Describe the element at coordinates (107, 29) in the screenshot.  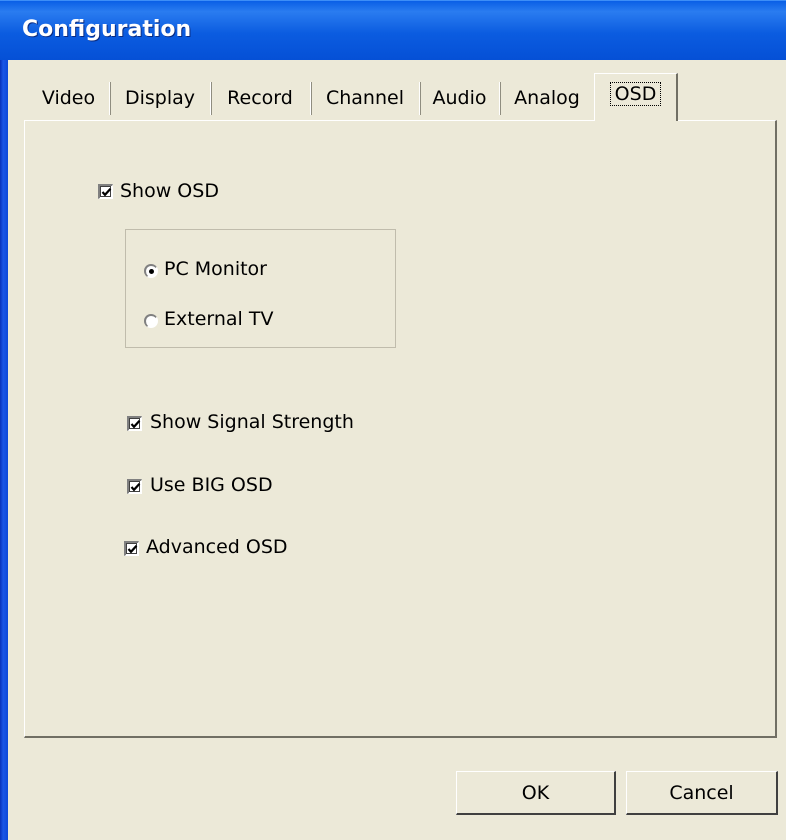
I see `window-title: Configuration` at that location.